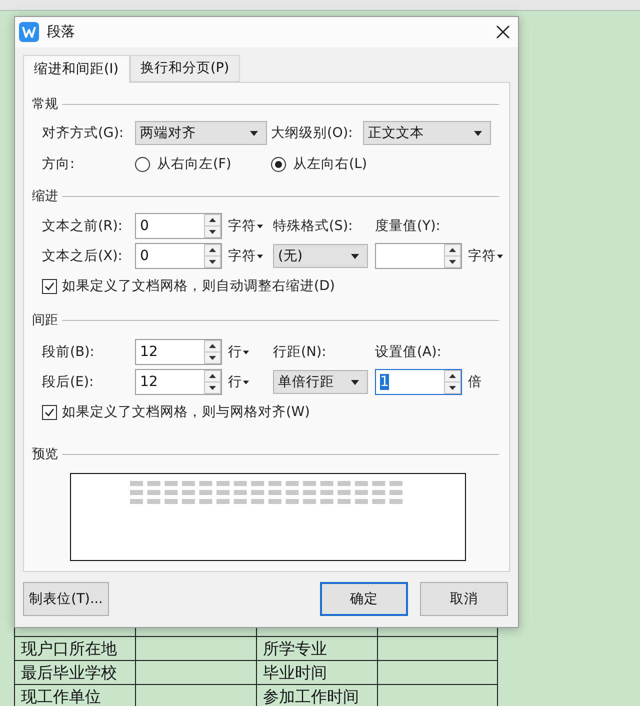 The width and height of the screenshot is (640, 706). I want to click on field-label: 段前(B):, so click(69, 352).